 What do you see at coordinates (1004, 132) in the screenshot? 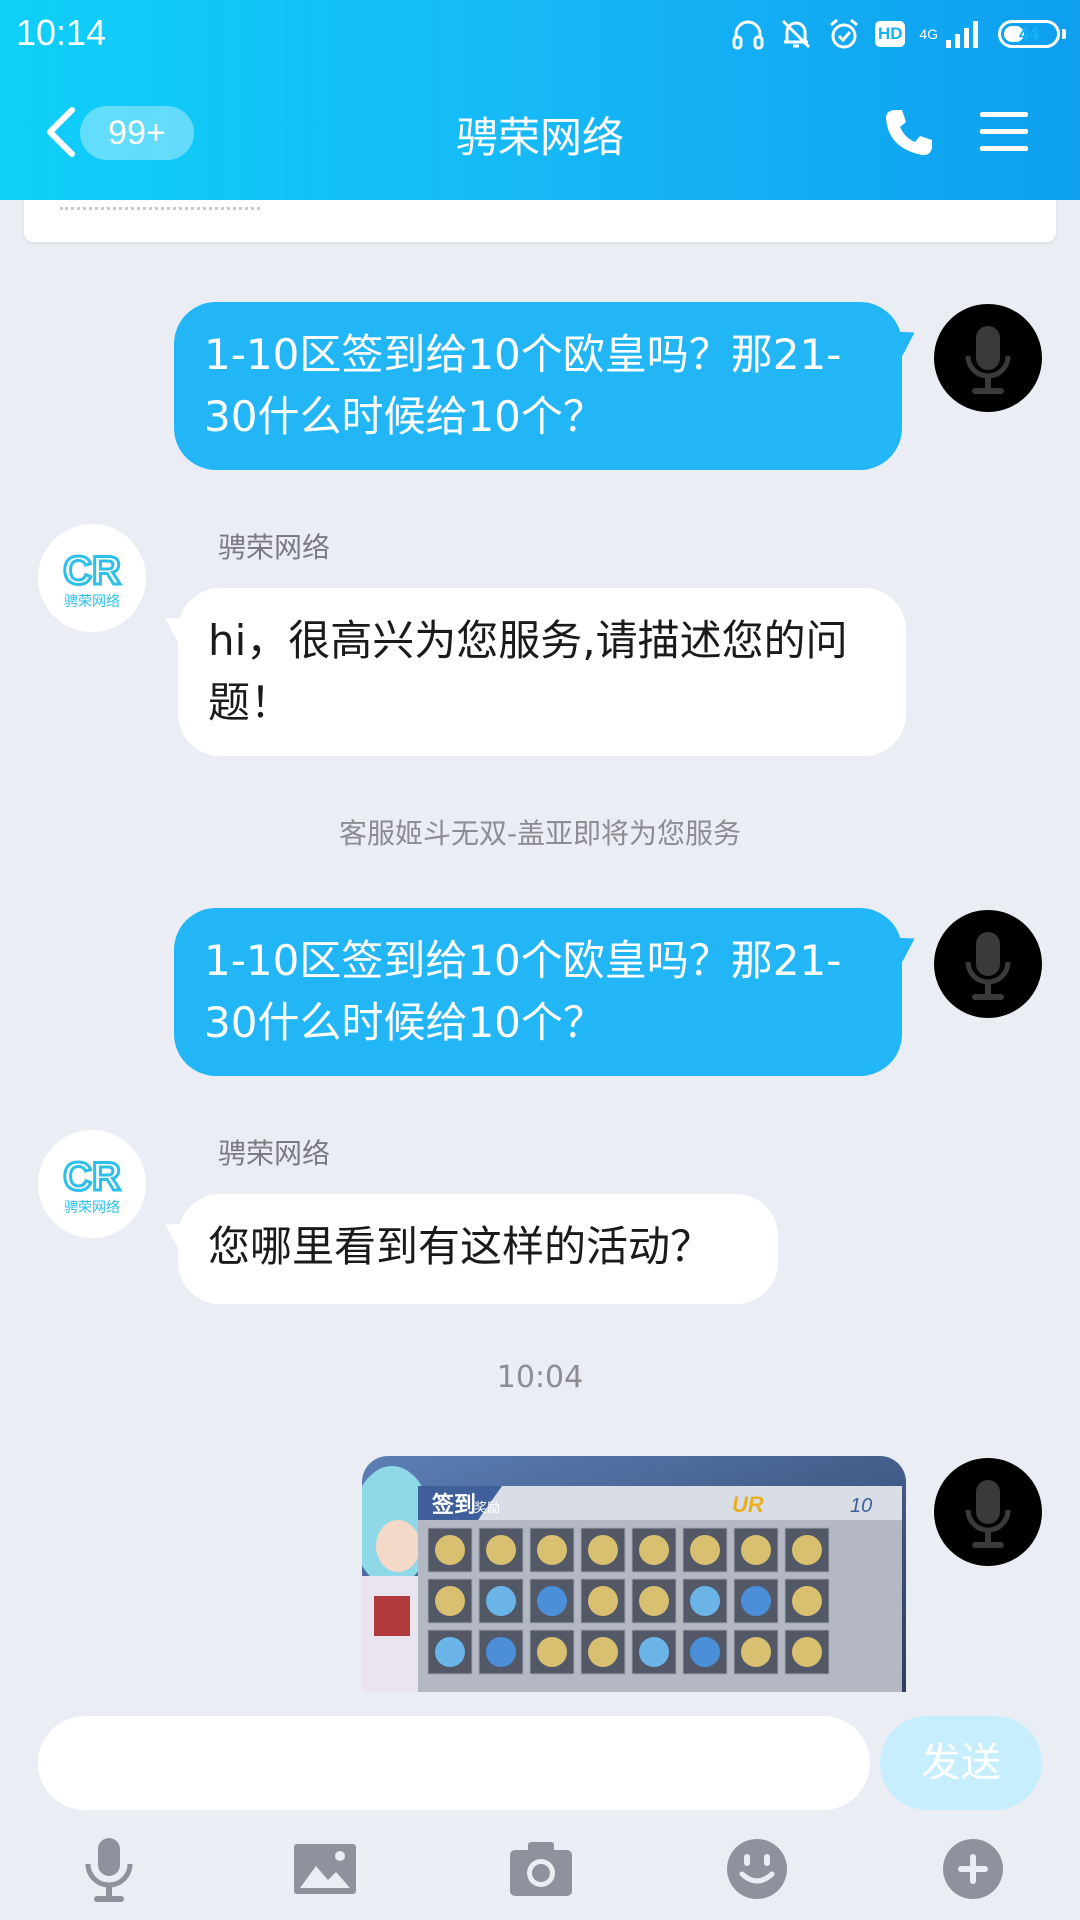
I see `menu-icon` at bounding box center [1004, 132].